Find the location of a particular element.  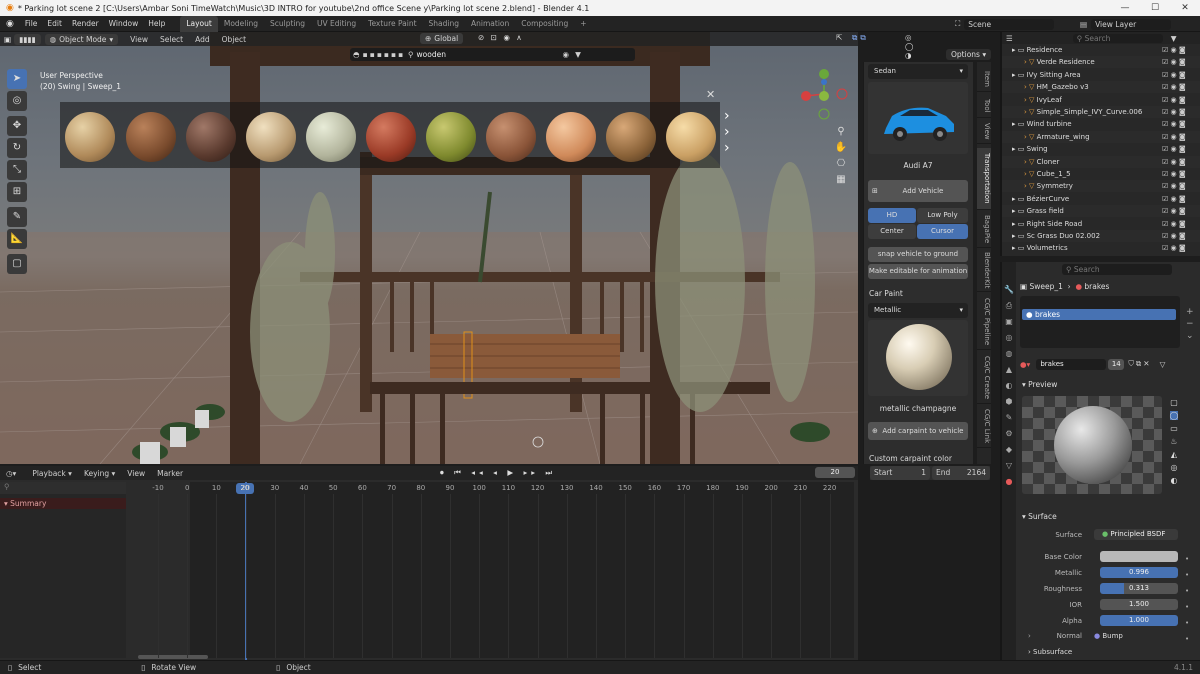

workspace-tab-shading: Shading is located at coordinates (444, 24).